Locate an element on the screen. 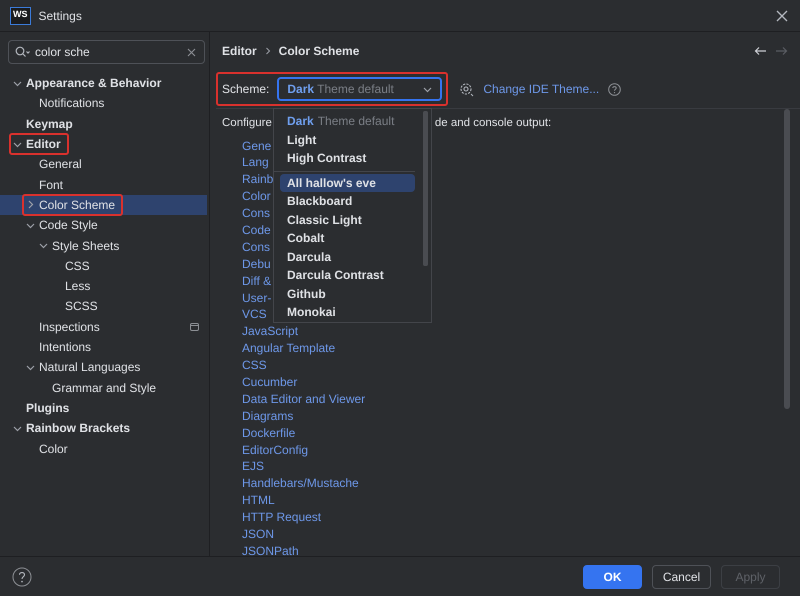  tree-item: Appearance & Behavior is located at coordinates (103, 83).